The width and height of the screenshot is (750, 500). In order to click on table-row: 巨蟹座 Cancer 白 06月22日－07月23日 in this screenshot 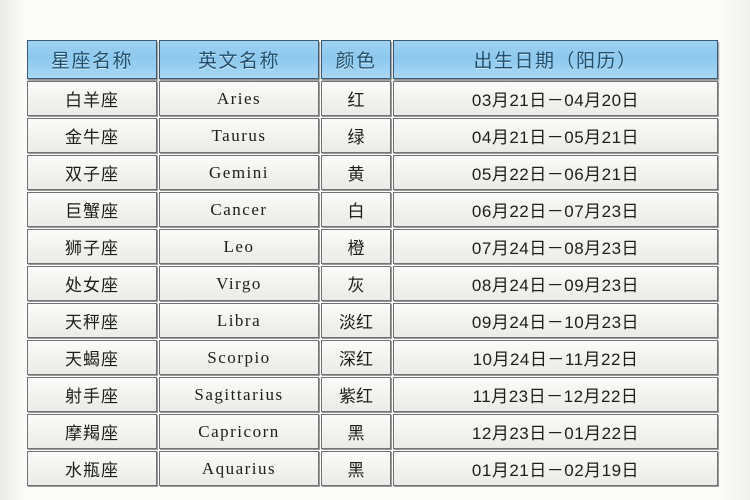, I will do `click(372, 209)`.